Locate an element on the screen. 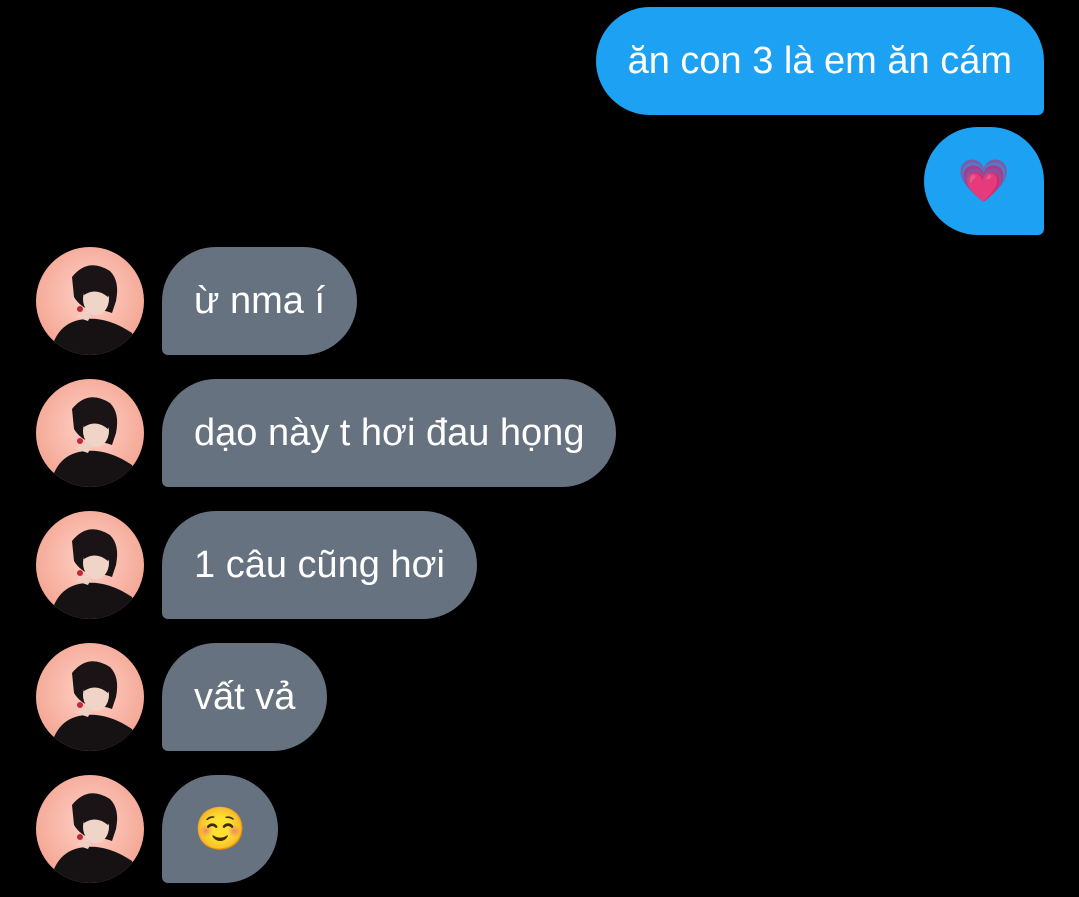  received-message-bubble: ừ nma í is located at coordinates (260, 301).